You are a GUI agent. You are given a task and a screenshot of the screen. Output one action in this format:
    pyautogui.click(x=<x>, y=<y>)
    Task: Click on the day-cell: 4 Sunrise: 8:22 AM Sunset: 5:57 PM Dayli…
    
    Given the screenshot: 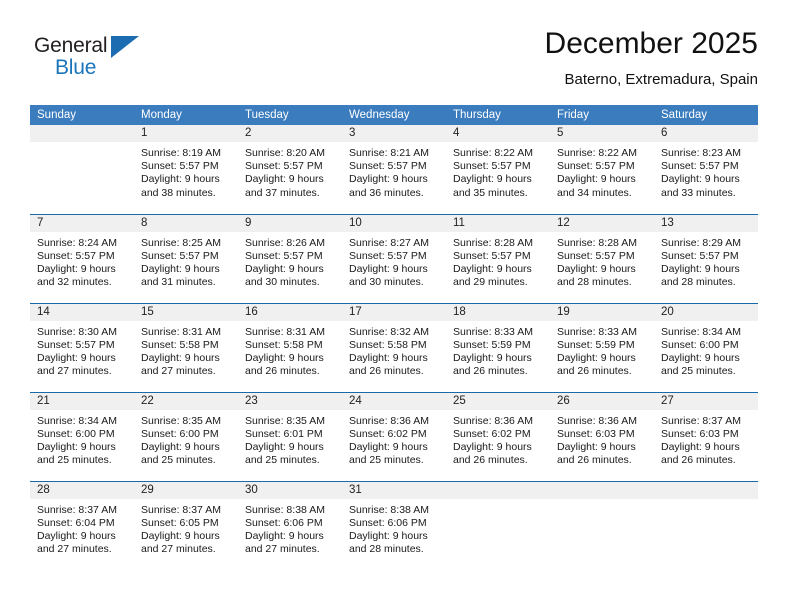 What is the action you would take?
    pyautogui.click(x=498, y=169)
    